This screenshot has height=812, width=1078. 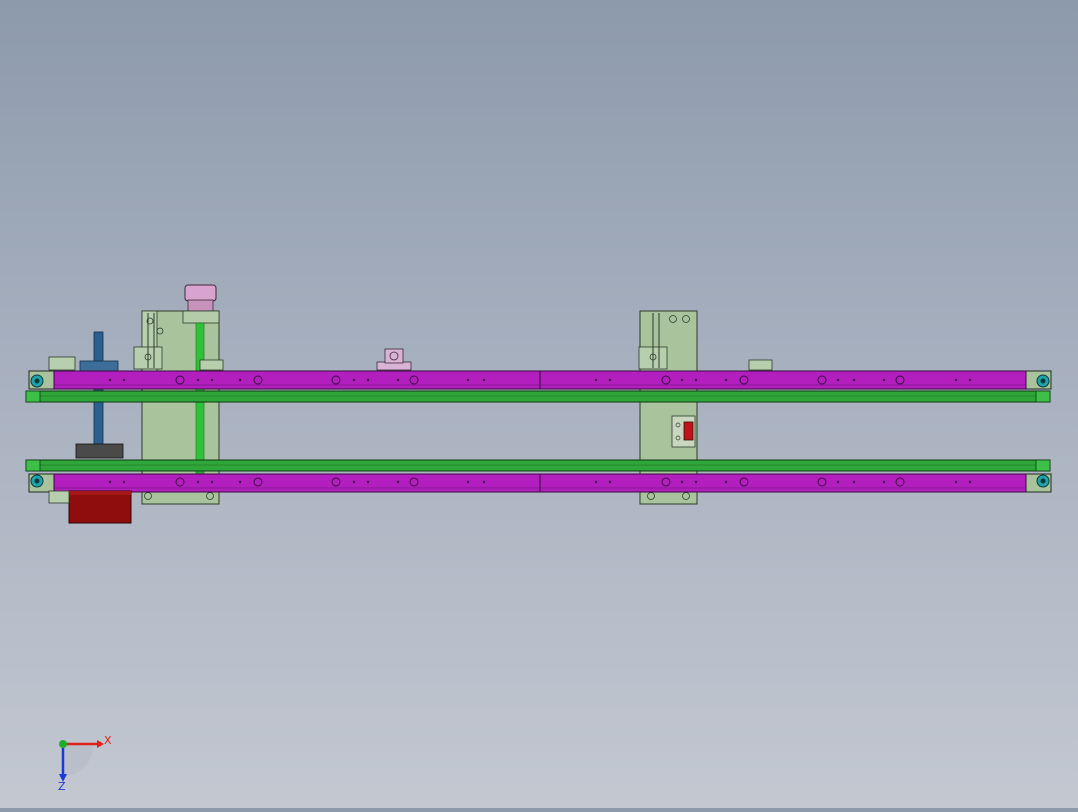 What do you see at coordinates (540, 483) in the screenshot?
I see `bottom-conveyor-rail` at bounding box center [540, 483].